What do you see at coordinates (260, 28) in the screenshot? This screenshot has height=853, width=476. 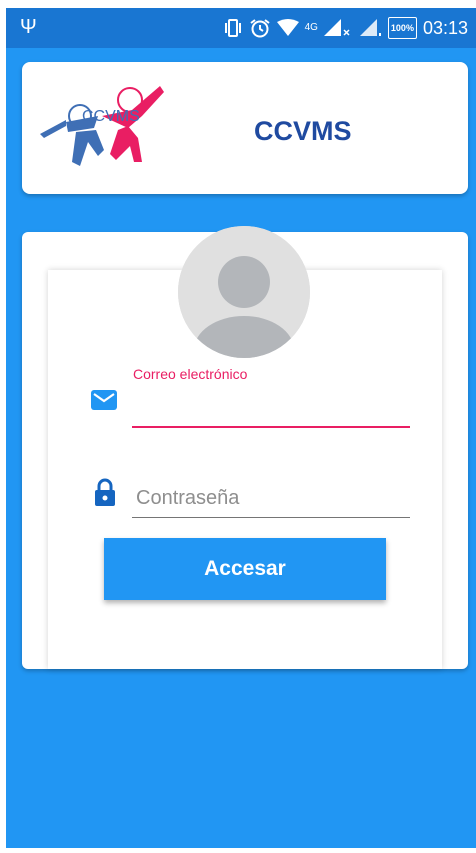 I see `alarm-icon` at bounding box center [260, 28].